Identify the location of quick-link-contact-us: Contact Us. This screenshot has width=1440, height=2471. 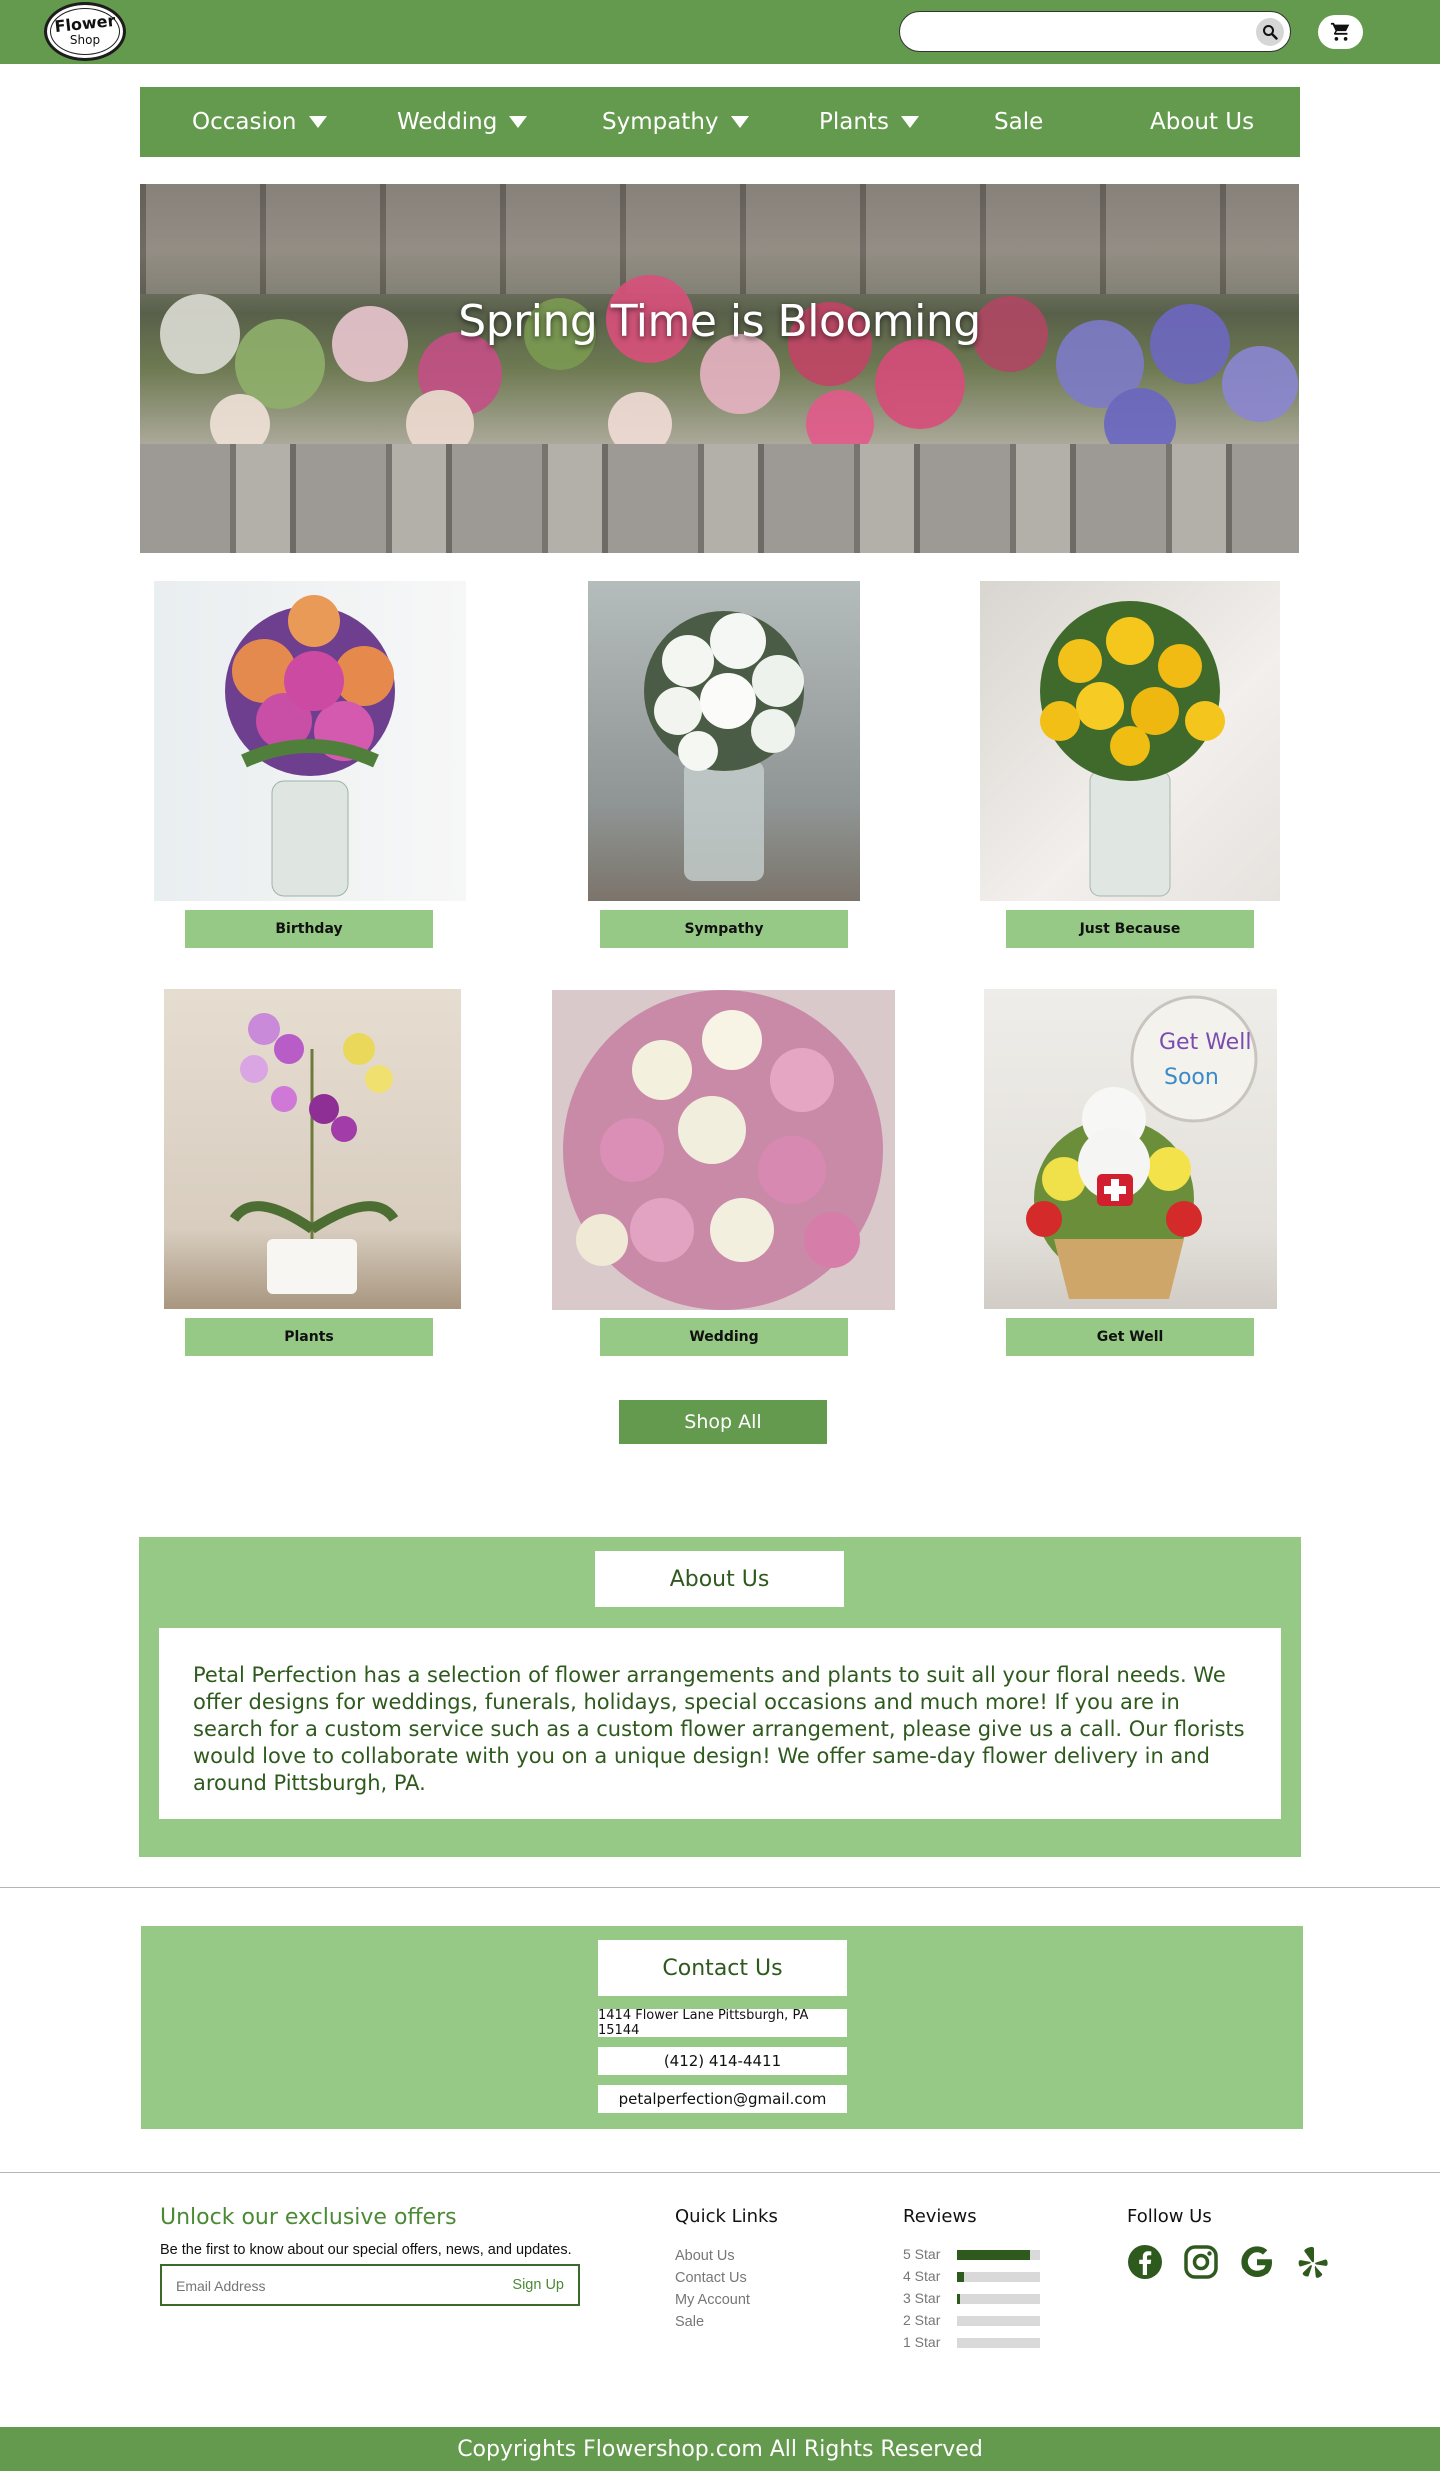
(711, 2278).